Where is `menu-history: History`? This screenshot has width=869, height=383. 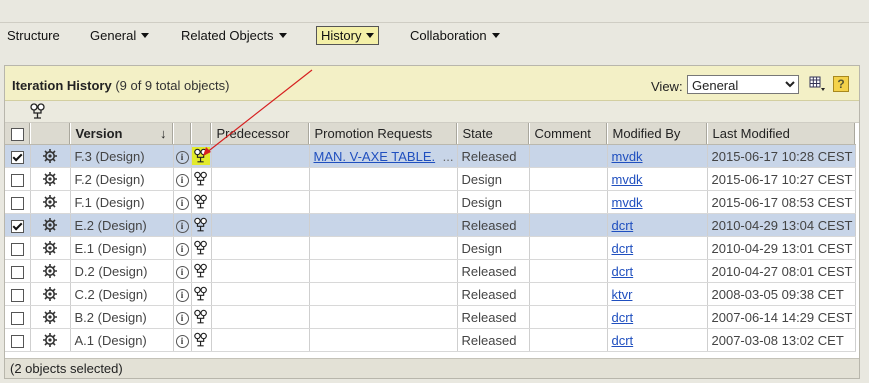 menu-history: History is located at coordinates (348, 35).